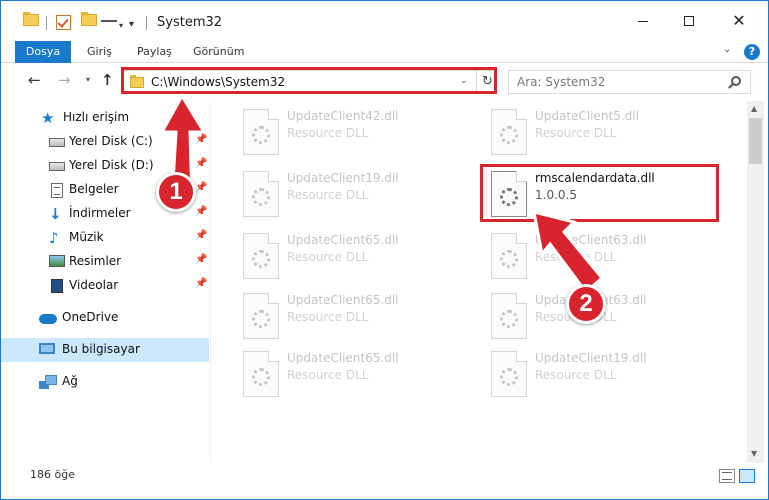 This screenshot has height=500, width=769. I want to click on rename-icon, so click(109, 22).